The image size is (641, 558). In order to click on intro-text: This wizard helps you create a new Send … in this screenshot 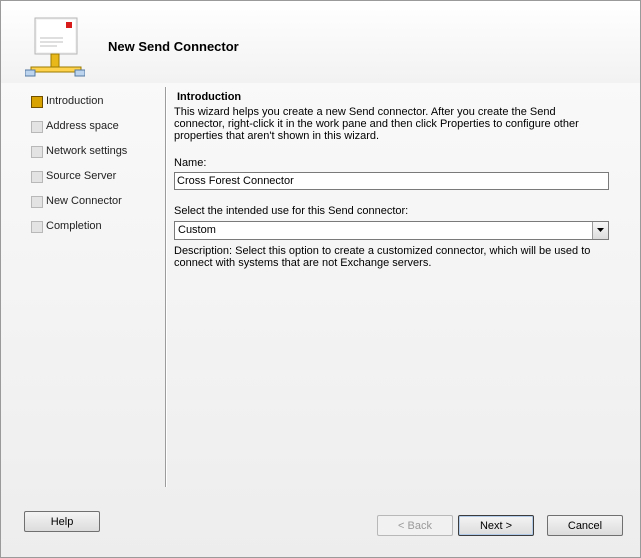, I will do `click(376, 124)`.